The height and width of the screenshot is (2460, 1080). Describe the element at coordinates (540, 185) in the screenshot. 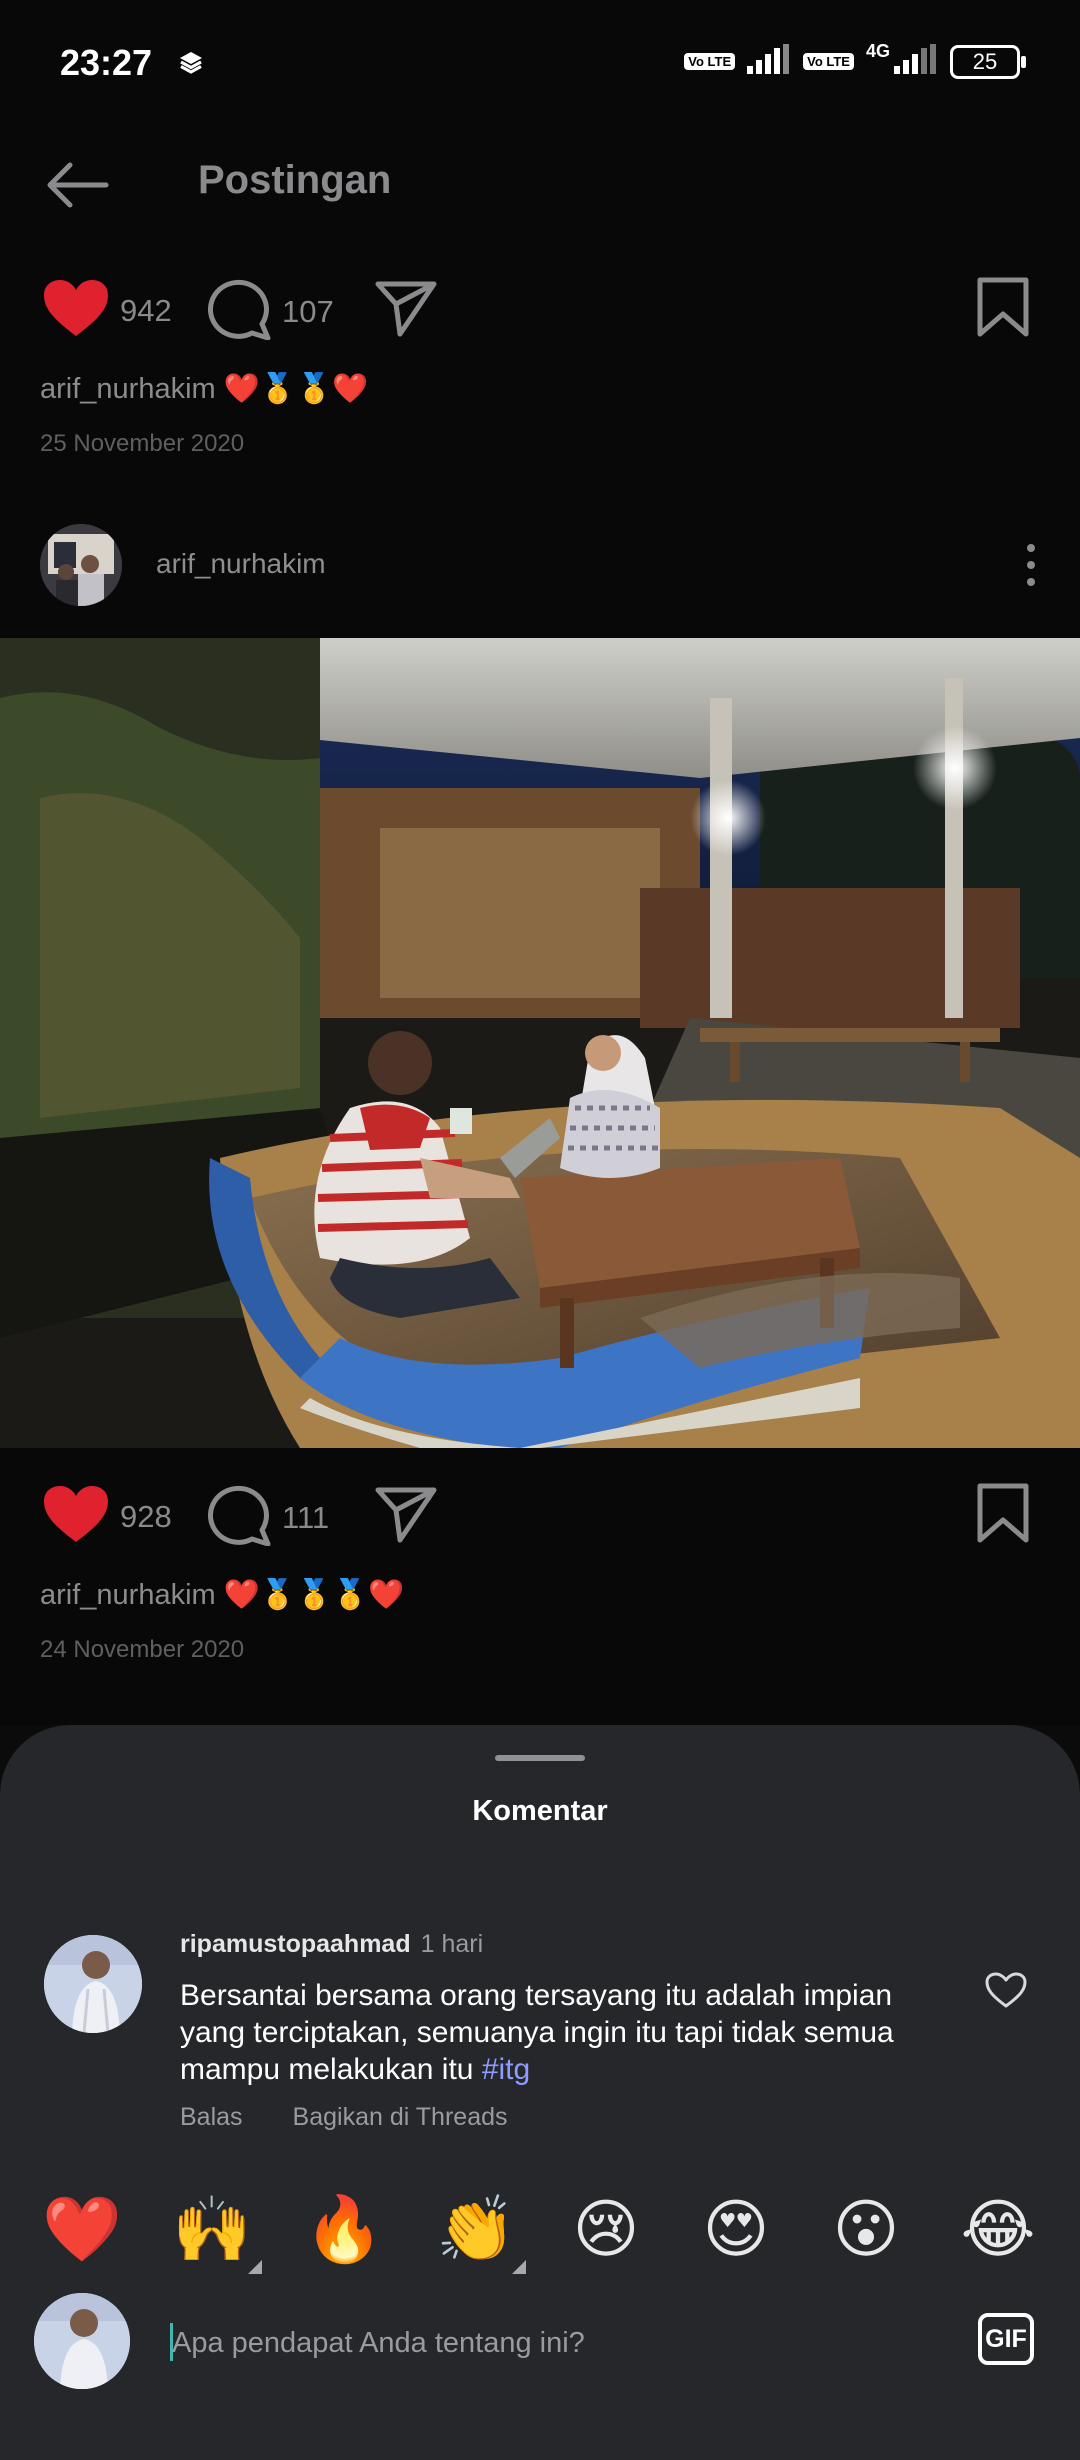

I see `top-bar: Postingan` at that location.